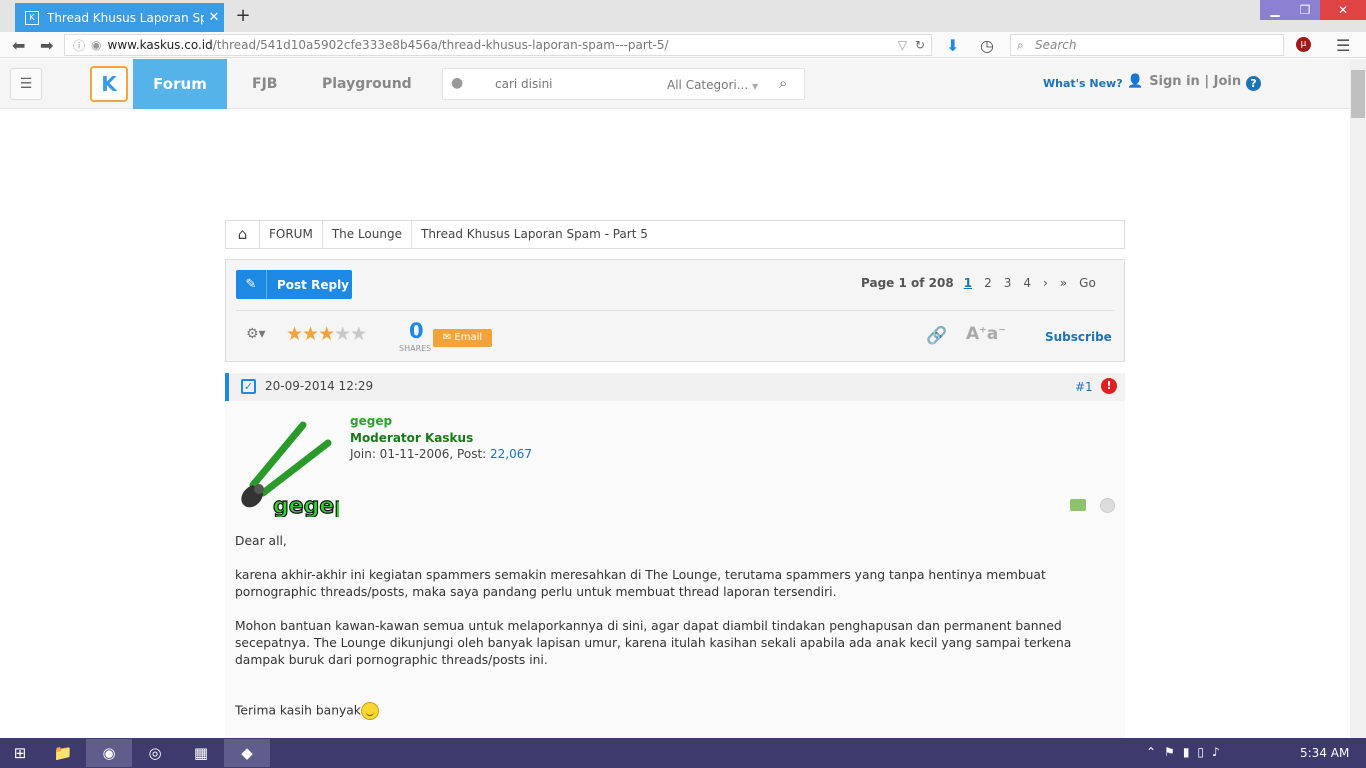 This screenshot has height=768, width=1366. I want to click on whats-new-link: What's New?, so click(1083, 83).